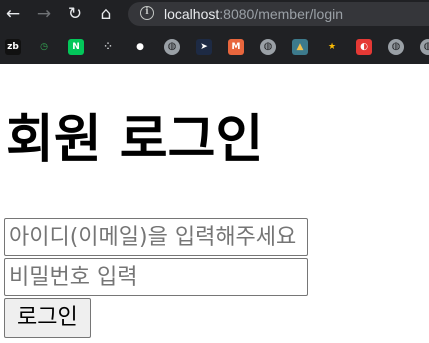  I want to click on email-input, so click(156, 237).